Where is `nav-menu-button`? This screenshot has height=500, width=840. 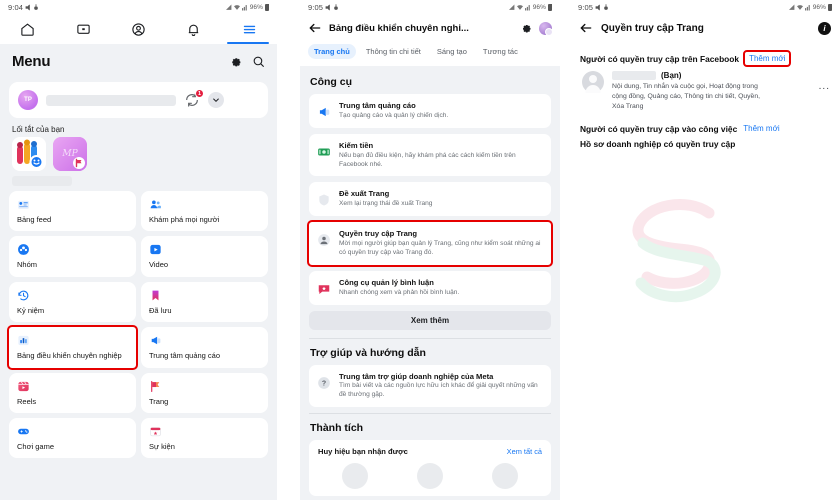 nav-menu-button is located at coordinates (249, 29).